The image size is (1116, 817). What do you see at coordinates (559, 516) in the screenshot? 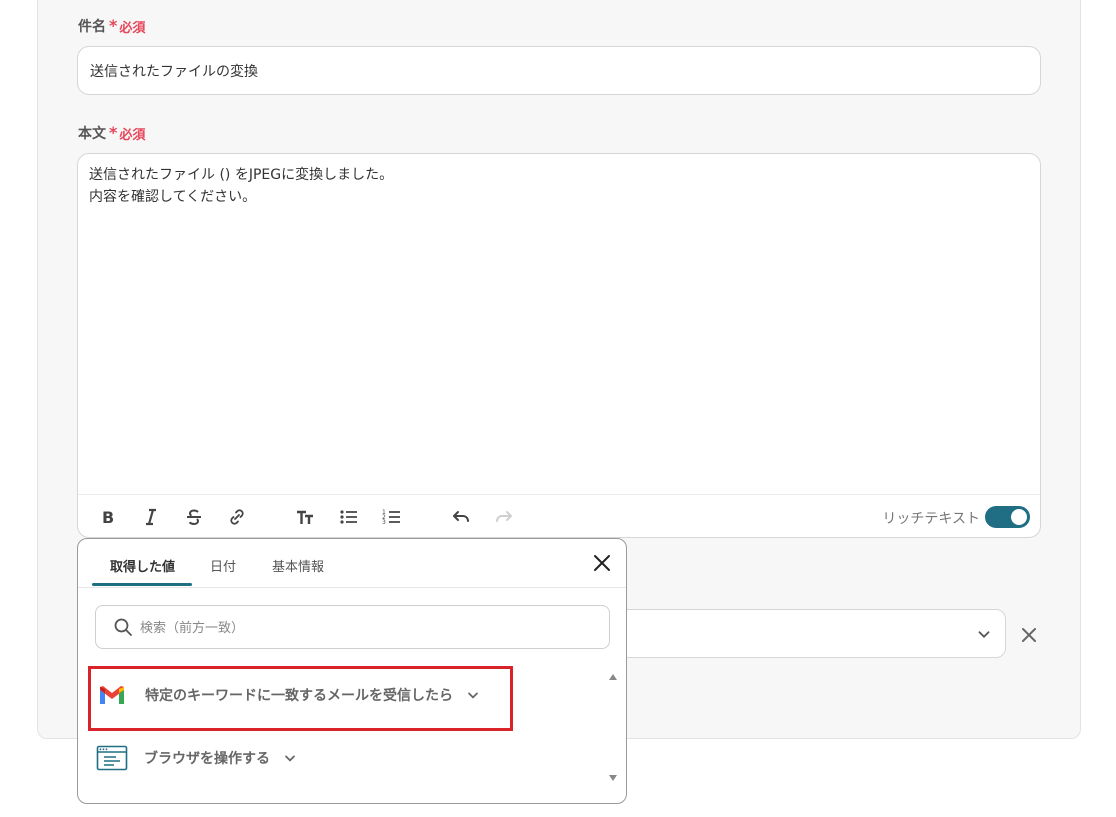
I see `editor-toolbar: B 123 リッチテキスト` at bounding box center [559, 516].